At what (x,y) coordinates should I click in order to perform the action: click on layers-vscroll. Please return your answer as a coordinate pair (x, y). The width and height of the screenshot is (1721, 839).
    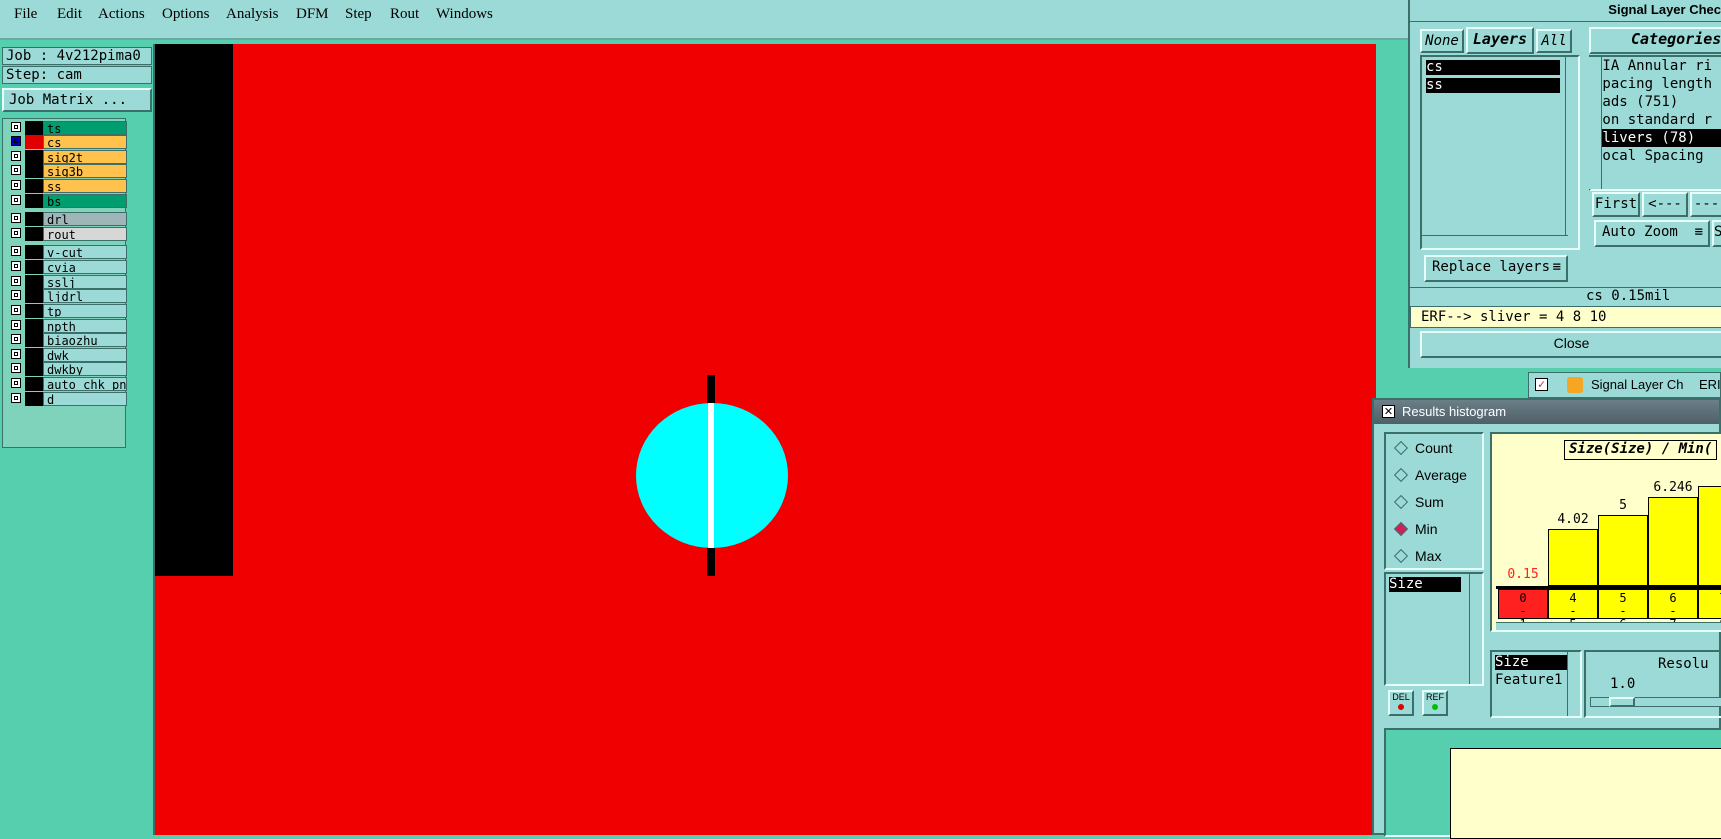
    Looking at the image, I should click on (1571, 146).